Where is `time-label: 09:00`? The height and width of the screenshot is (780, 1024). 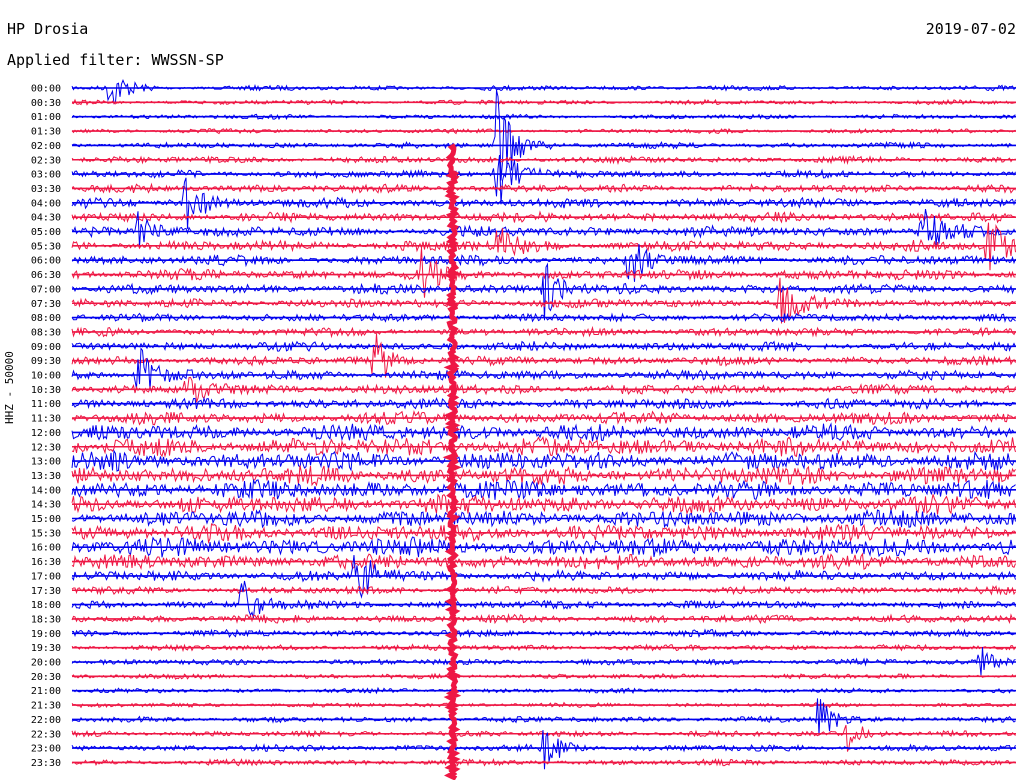 time-label: 09:00 is located at coordinates (46, 347).